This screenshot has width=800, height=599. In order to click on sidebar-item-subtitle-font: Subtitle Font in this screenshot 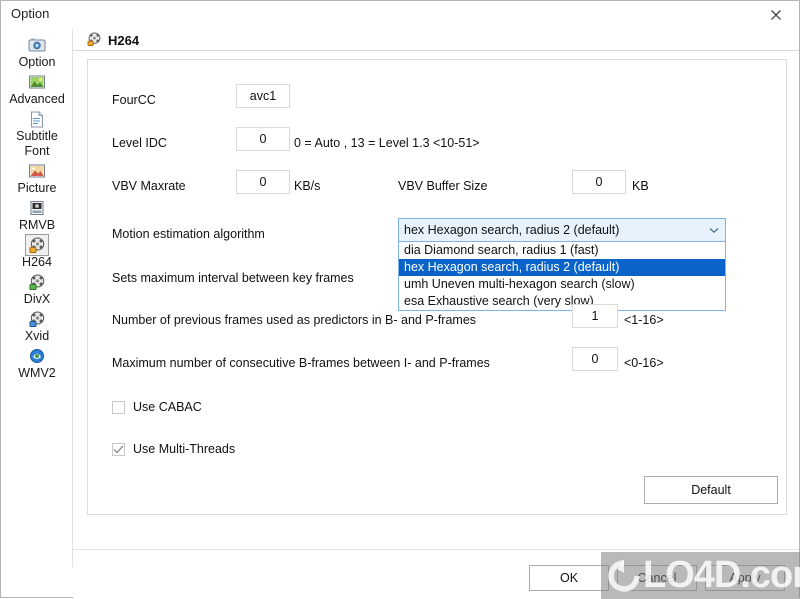, I will do `click(37, 133)`.